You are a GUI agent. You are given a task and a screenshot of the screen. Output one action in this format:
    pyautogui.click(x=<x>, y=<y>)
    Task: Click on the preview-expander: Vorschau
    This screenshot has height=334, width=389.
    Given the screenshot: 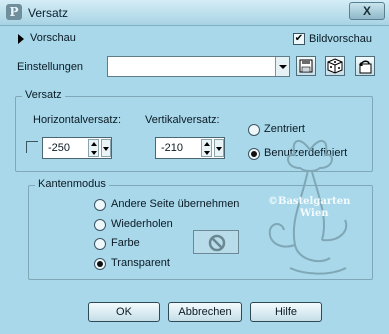 What is the action you would take?
    pyautogui.click(x=76, y=39)
    